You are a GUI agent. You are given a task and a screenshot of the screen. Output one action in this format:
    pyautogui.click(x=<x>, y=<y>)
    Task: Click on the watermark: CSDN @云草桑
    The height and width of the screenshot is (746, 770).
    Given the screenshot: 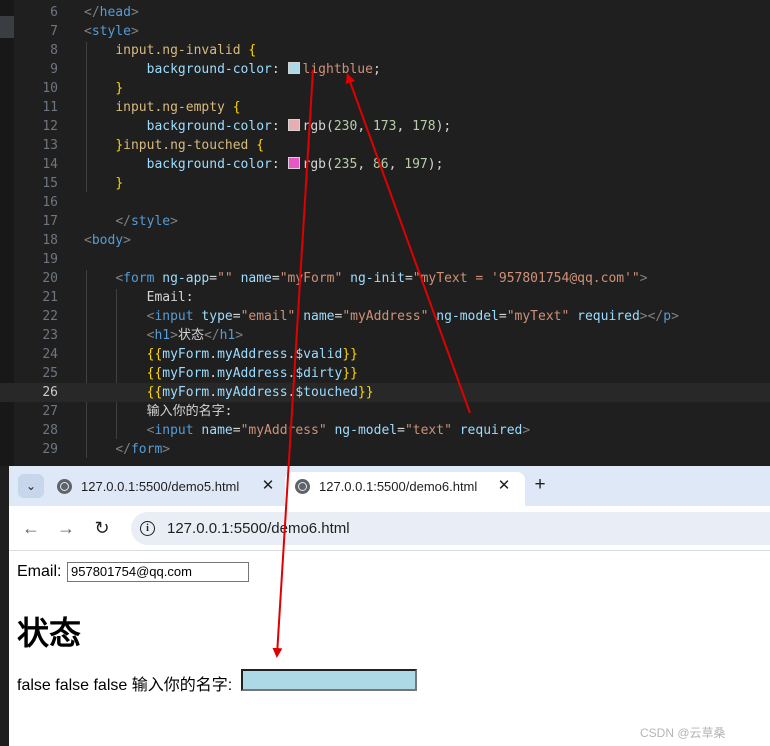 What is the action you would take?
    pyautogui.click(x=683, y=733)
    